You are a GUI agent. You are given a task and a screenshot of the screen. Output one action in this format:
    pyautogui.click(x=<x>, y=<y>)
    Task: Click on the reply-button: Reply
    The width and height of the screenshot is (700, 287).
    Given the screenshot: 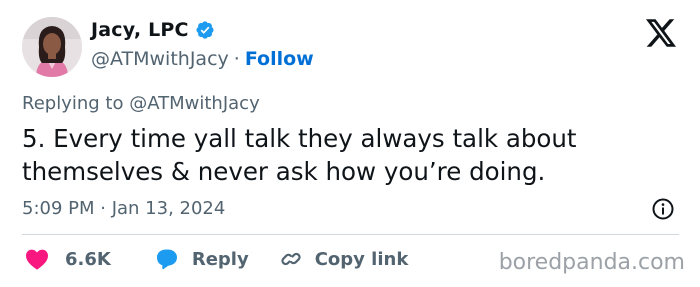 What is the action you would take?
    pyautogui.click(x=202, y=259)
    